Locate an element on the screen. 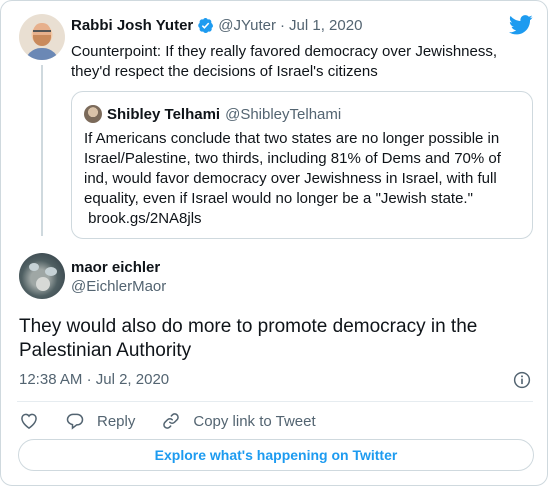 The width and height of the screenshot is (550, 488). copy-link-label: Copy link to Tweet is located at coordinates (254, 421).